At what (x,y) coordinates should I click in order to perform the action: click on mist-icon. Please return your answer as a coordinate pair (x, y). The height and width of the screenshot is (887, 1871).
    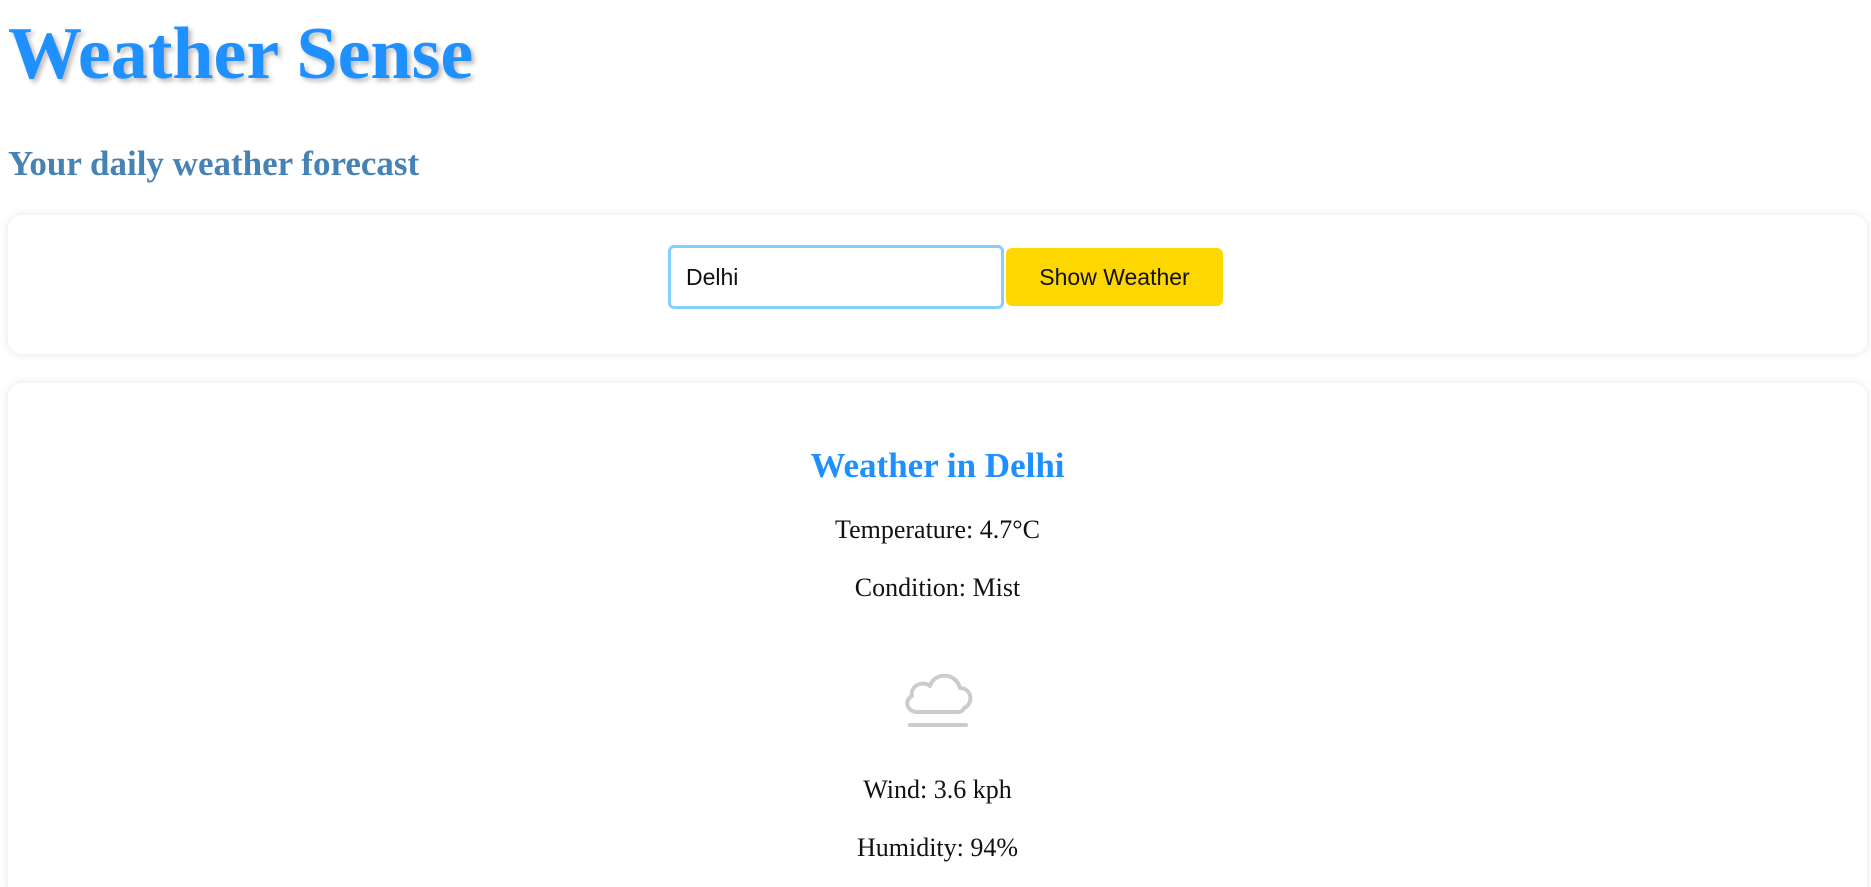
    Looking at the image, I should click on (938, 700).